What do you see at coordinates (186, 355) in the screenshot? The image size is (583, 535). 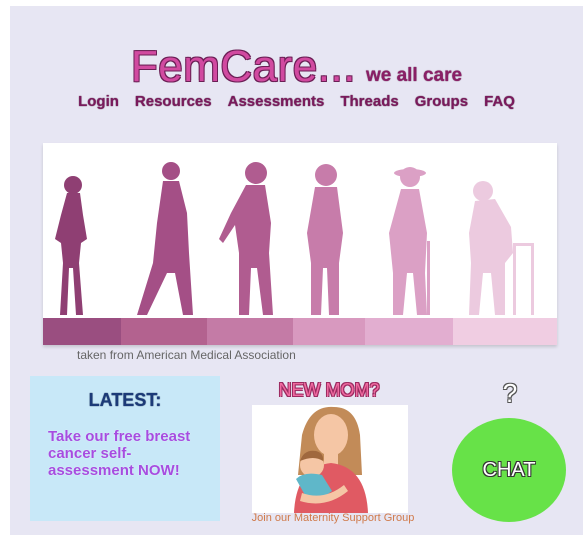 I see `banner-caption: taken from American Medical Association` at bounding box center [186, 355].